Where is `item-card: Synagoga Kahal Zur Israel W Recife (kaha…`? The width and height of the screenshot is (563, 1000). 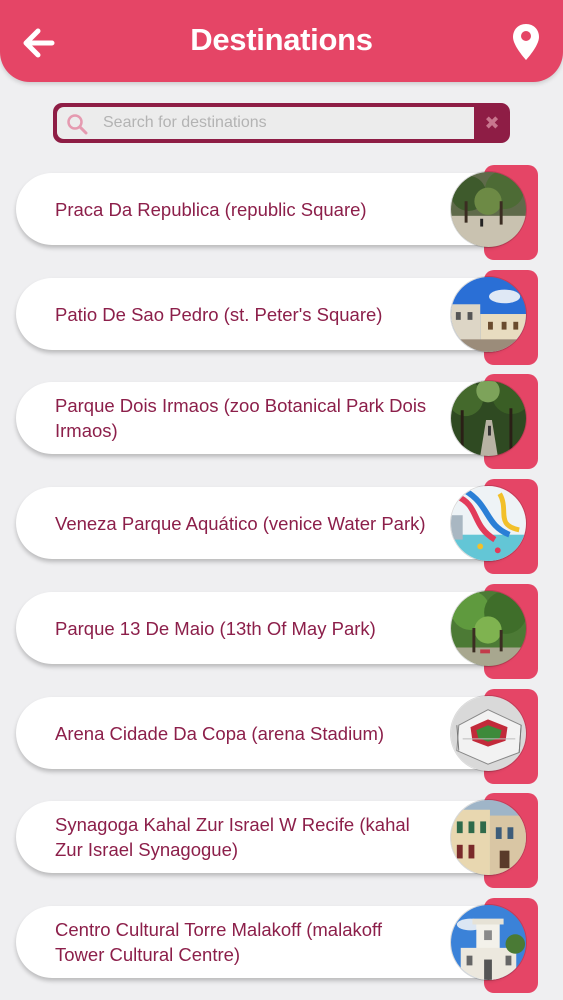 item-card: Synagoga Kahal Zur Israel W Recife (kaha… is located at coordinates (271, 837).